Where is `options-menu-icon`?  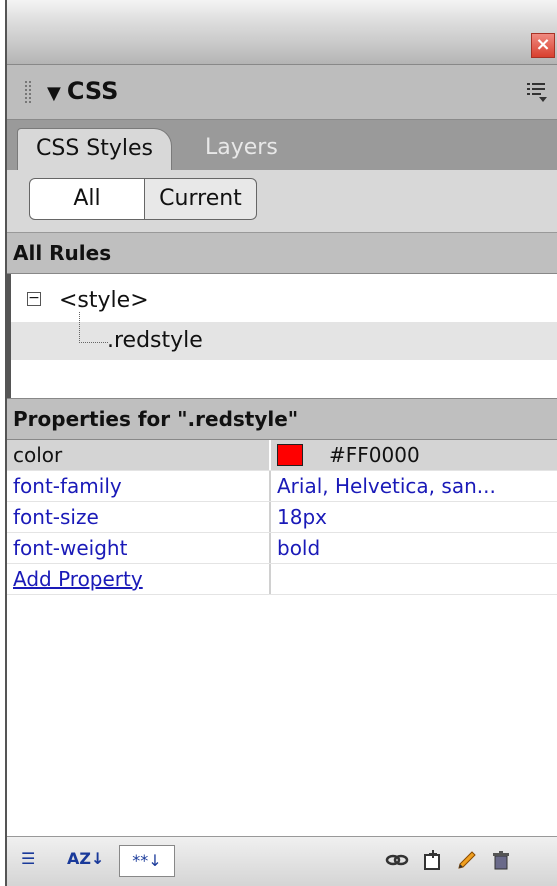
options-menu-icon is located at coordinates (536, 91).